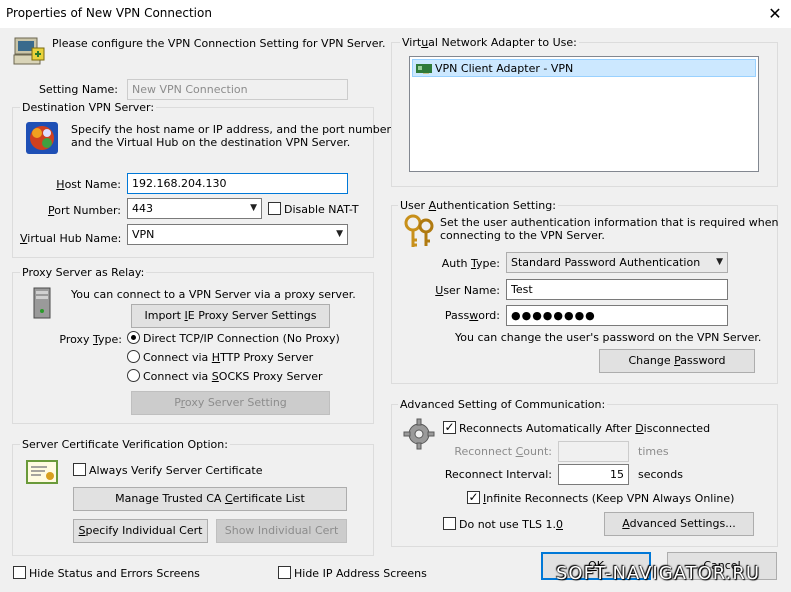 This screenshot has width=791, height=592. What do you see at coordinates (424, 68) in the screenshot?
I see `network-card-icon` at bounding box center [424, 68].